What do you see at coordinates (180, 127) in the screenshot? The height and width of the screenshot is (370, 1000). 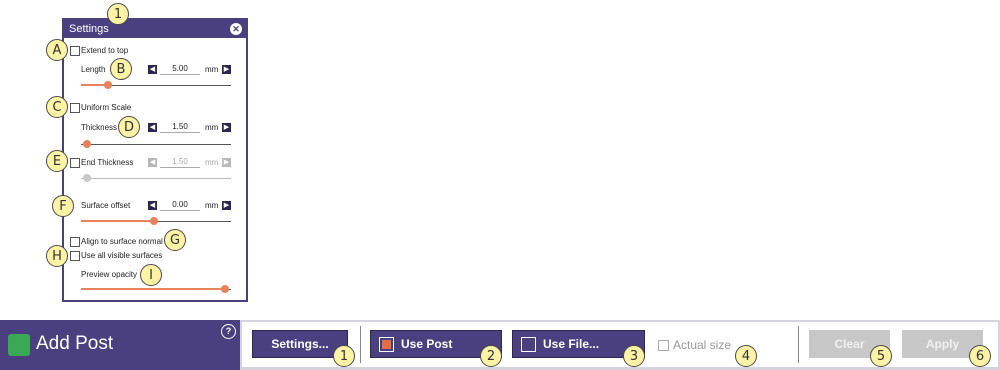 I see `thickness-input: 1.50` at bounding box center [180, 127].